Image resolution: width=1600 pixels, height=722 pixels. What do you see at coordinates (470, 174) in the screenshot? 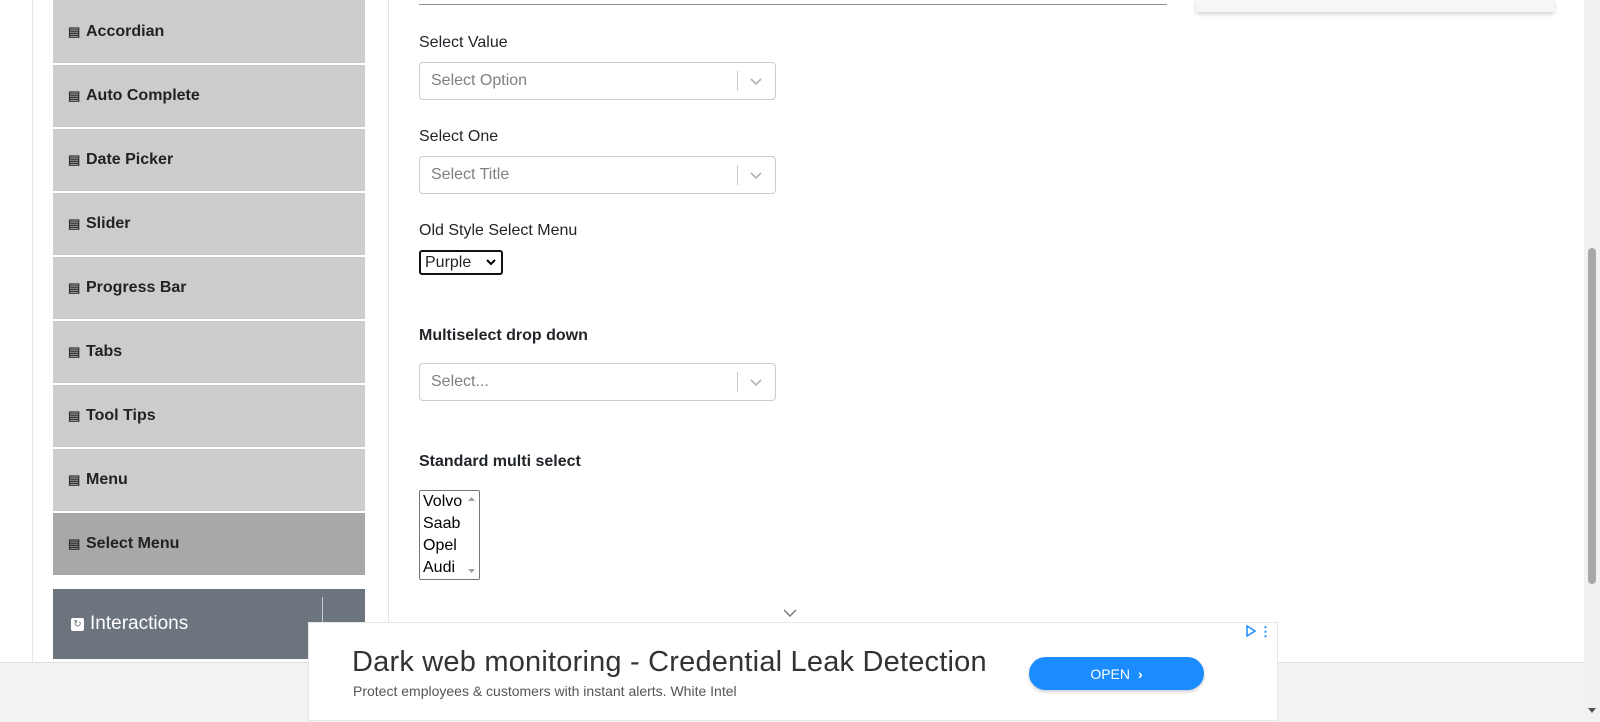
I see `select-one-placeholder: Select Title` at bounding box center [470, 174].